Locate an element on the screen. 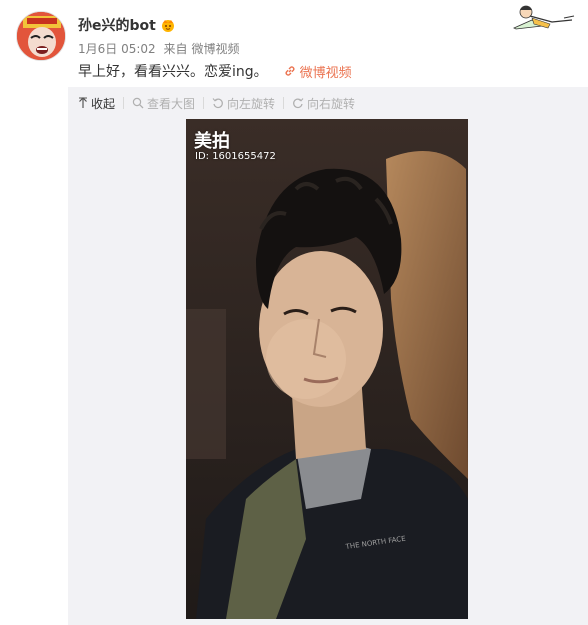  rotate-left-icon is located at coordinates (217, 103).